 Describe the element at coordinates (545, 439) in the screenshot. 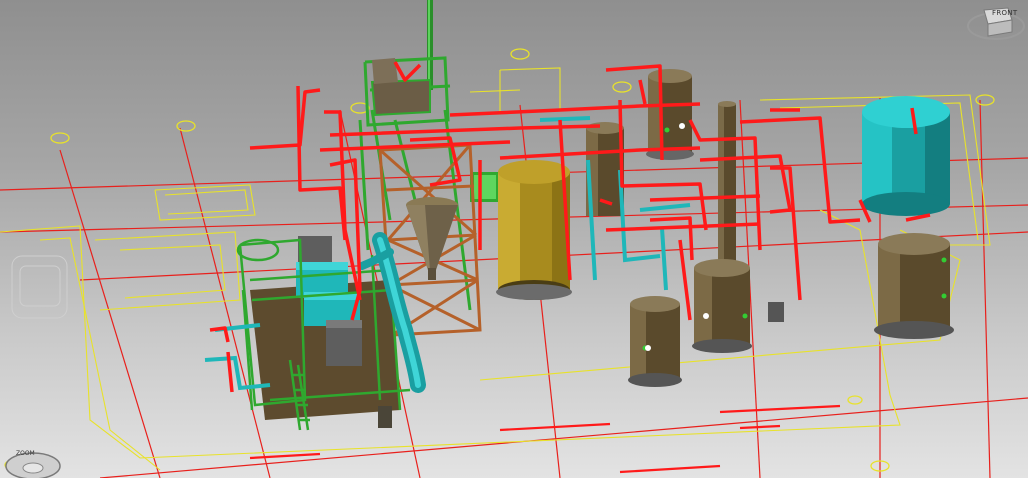

I see `red-marks` at that location.